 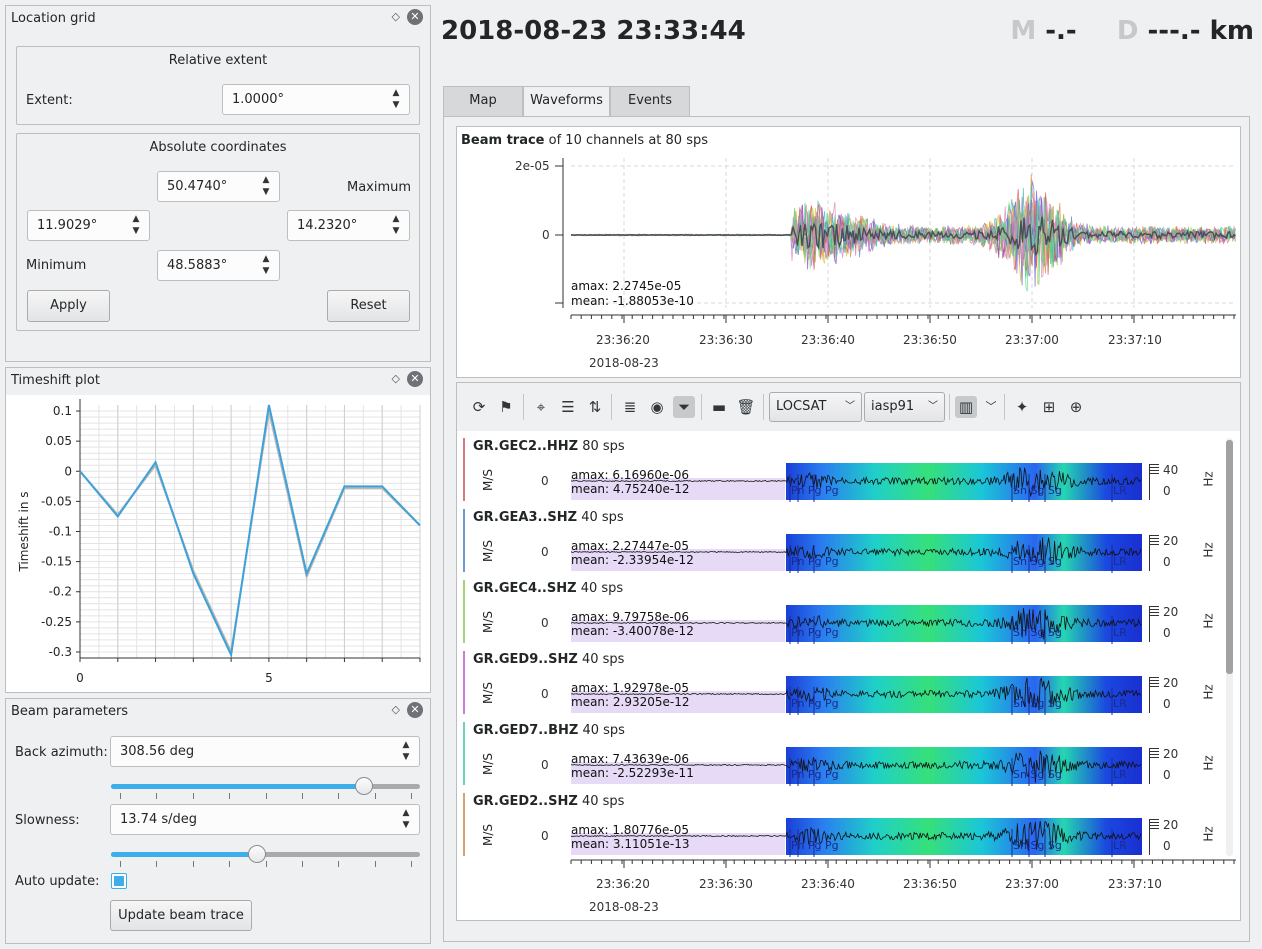 I want to click on min-latitude-spinbox: 48.5883° ▲▼, so click(x=218, y=265).